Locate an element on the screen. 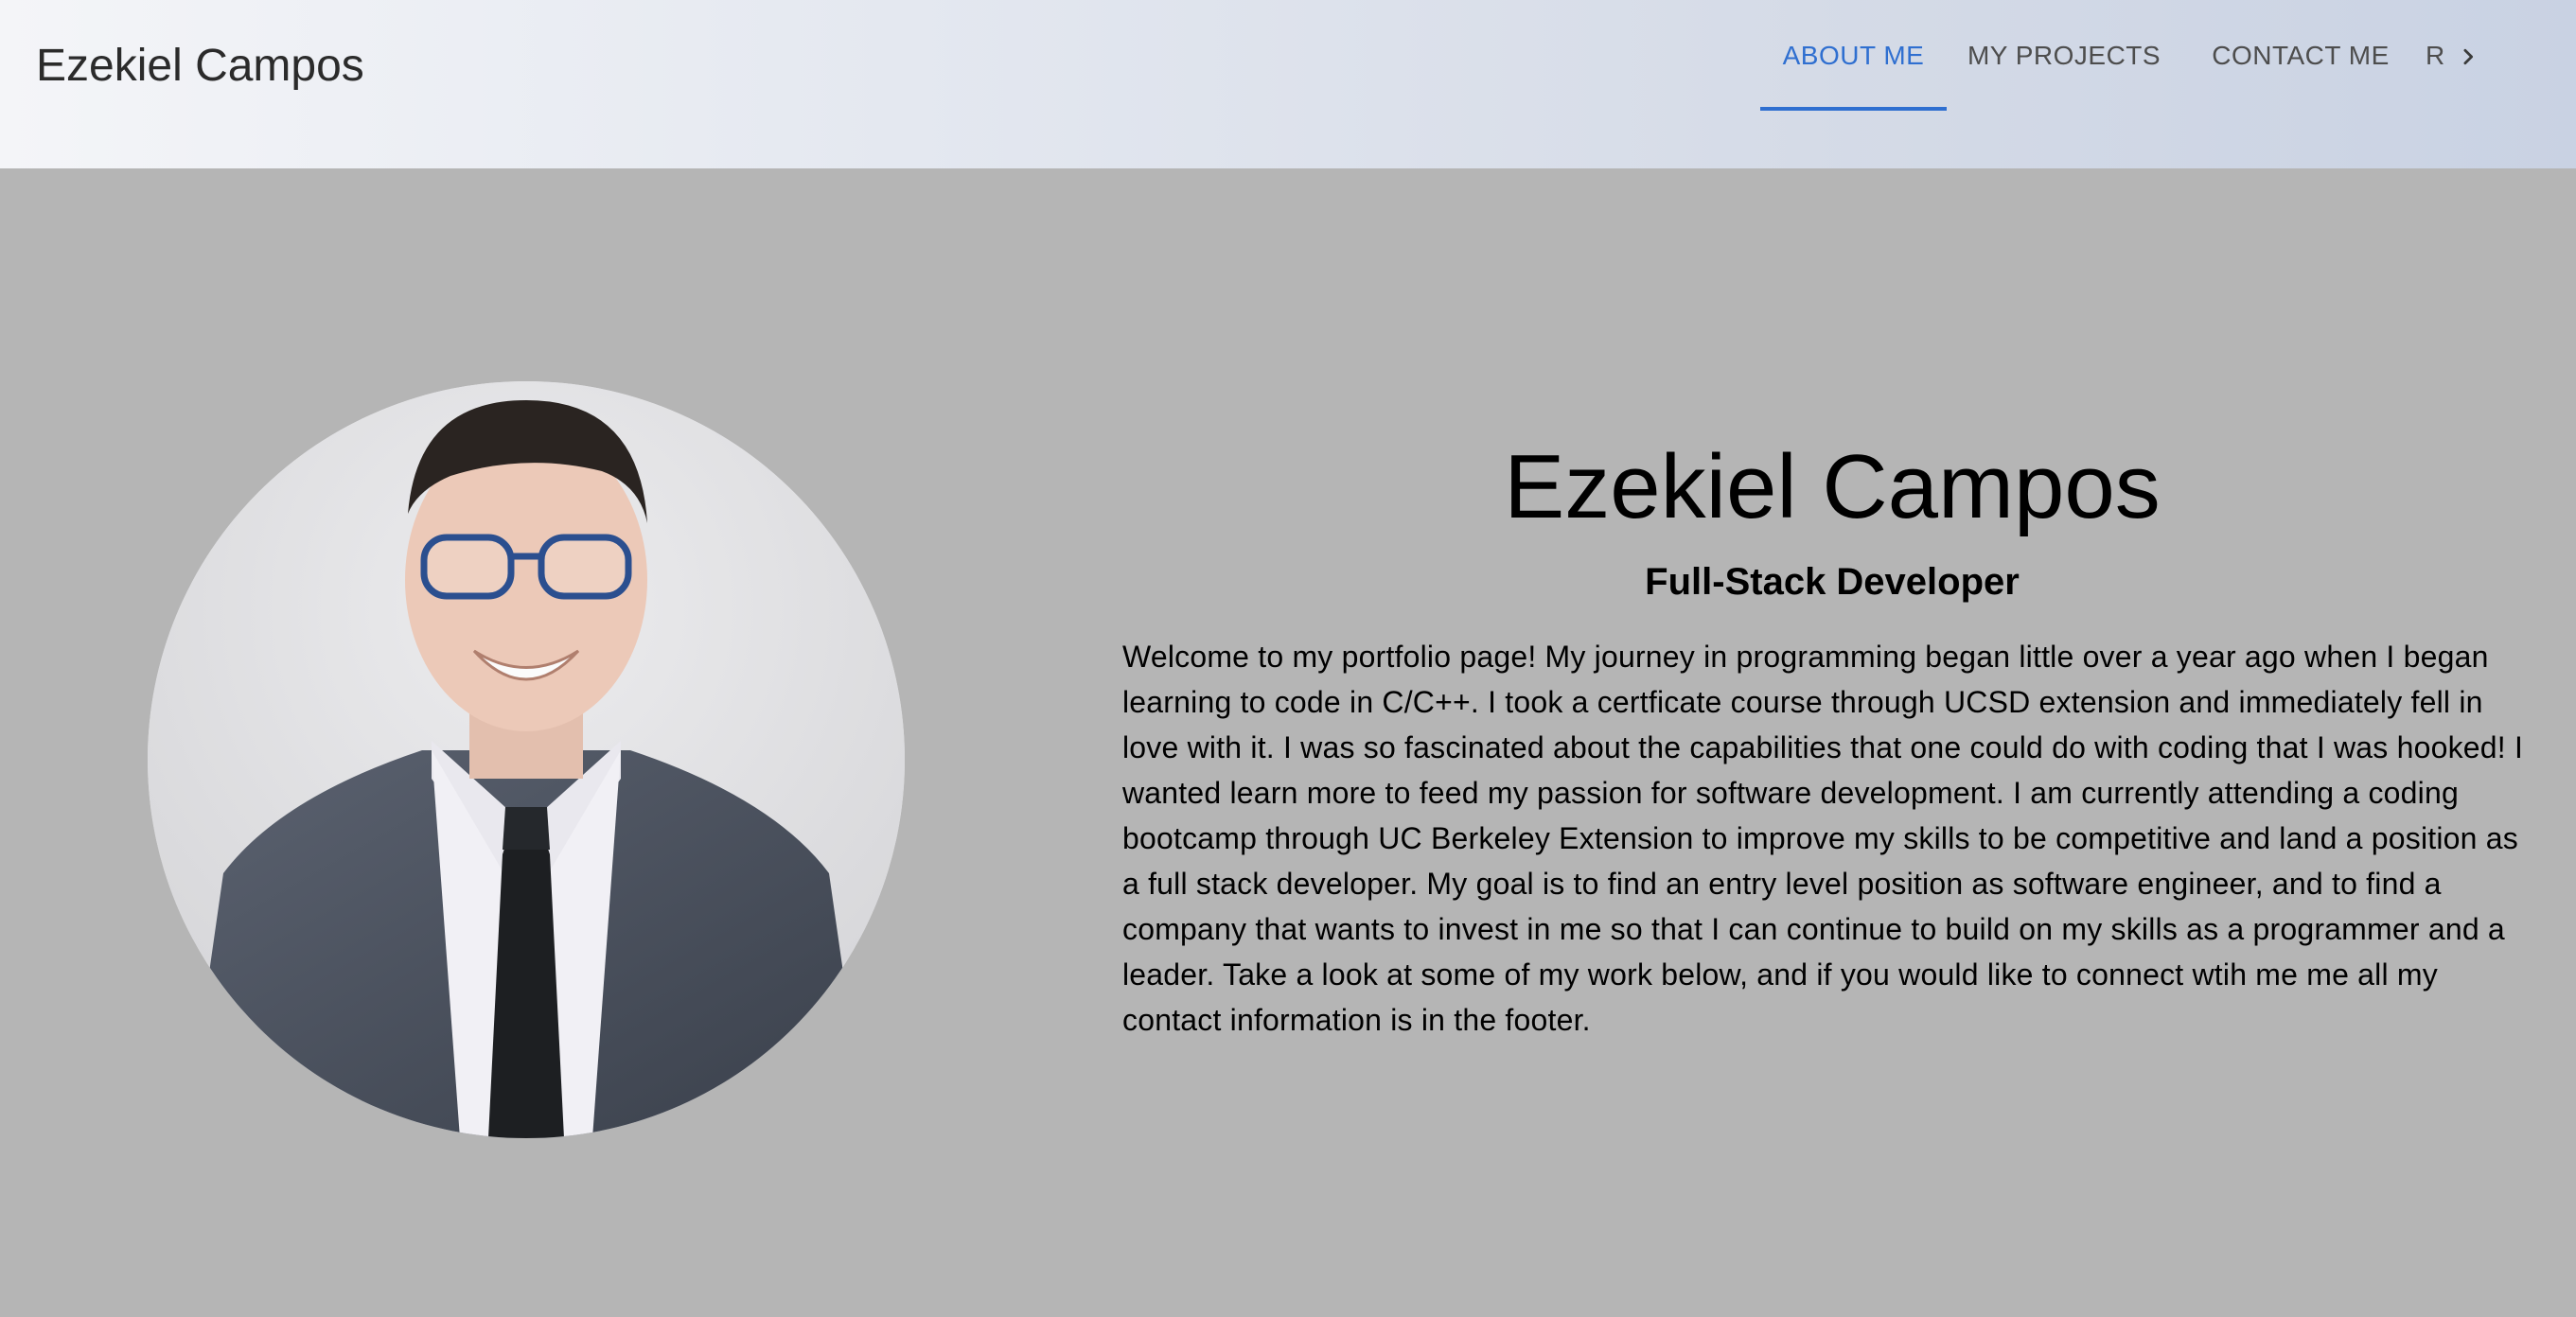 Image resolution: width=2576 pixels, height=1317 pixels. tab-contact-me: CONTACT ME is located at coordinates (2301, 56).